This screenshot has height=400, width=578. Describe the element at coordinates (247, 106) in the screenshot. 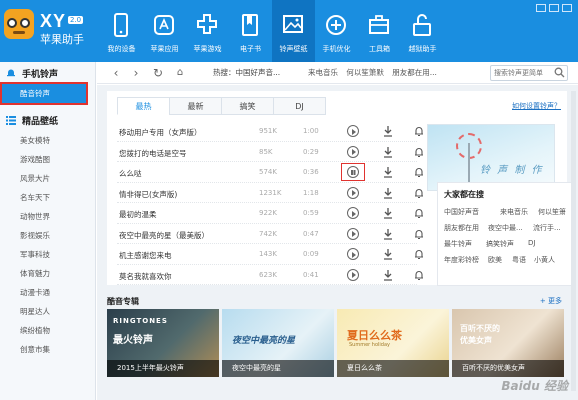

I see `tab-funny: 搞笑` at that location.